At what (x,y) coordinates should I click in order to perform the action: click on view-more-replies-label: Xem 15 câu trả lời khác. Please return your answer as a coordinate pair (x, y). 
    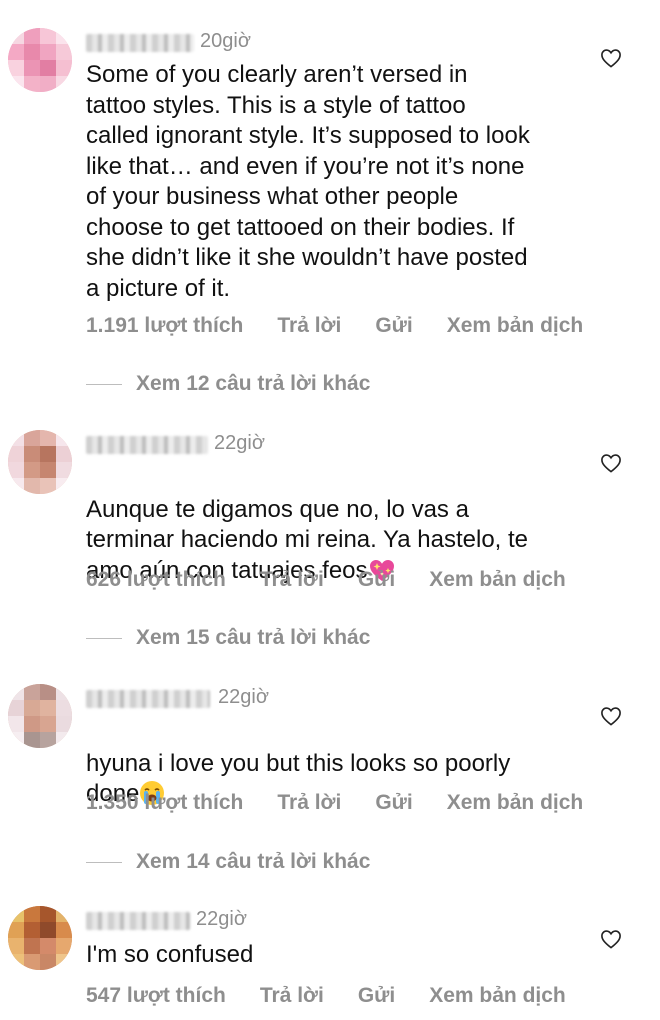
    Looking at the image, I should click on (253, 637).